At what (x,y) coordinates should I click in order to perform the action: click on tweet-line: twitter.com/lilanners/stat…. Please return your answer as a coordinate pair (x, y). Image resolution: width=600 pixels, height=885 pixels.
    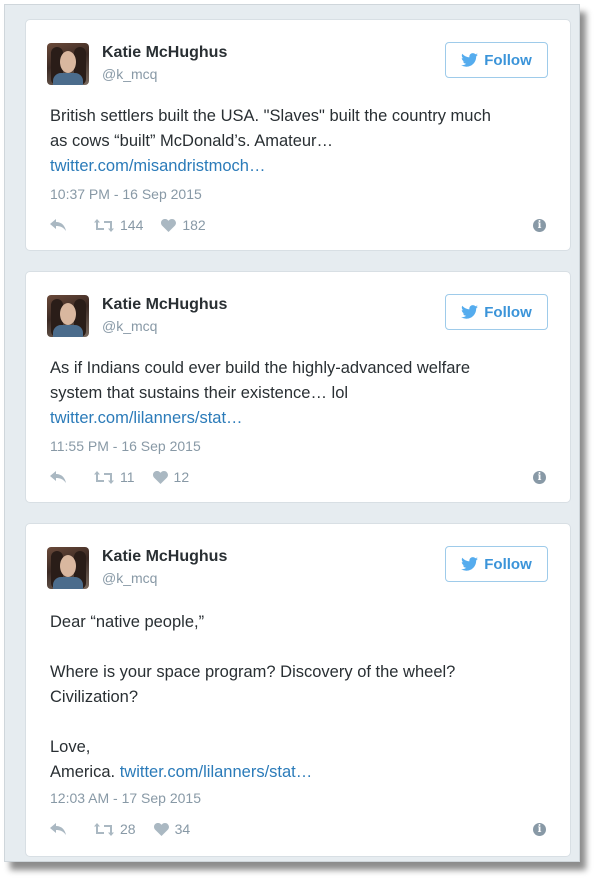
    Looking at the image, I should click on (298, 418).